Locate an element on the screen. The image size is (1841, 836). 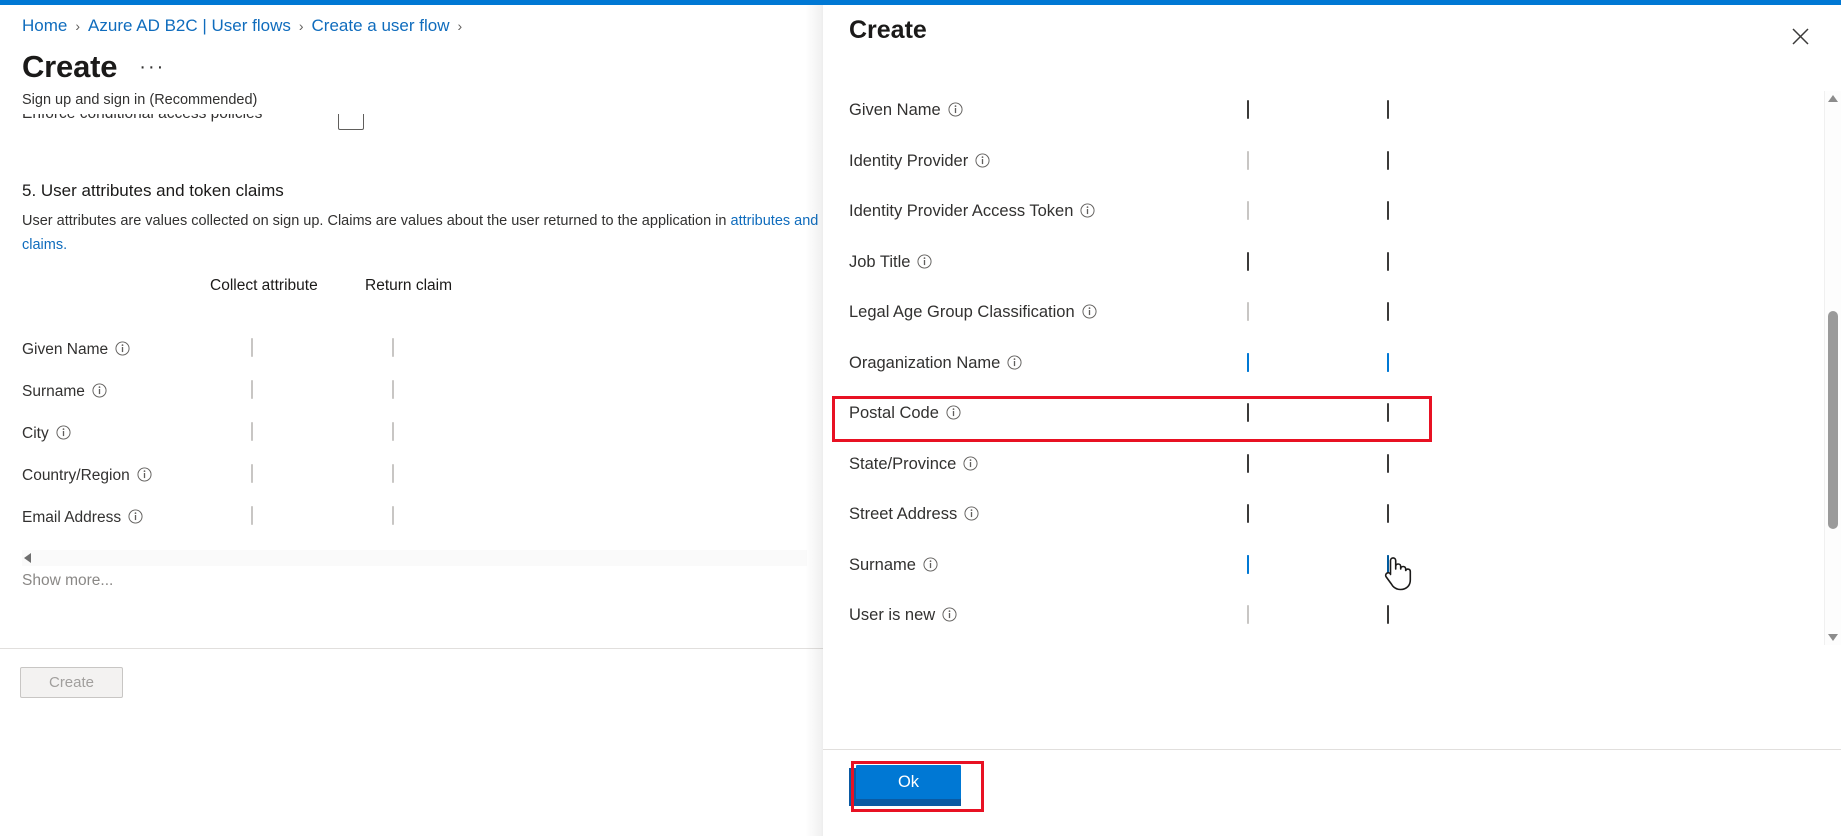
panel-return-claim-checkbox-legal-age-group-classification is located at coordinates (1388, 311).